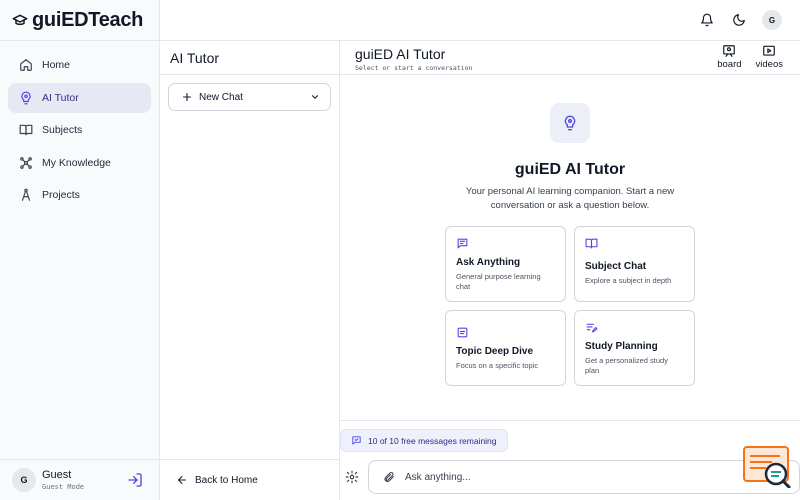 Image resolution: width=800 pixels, height=500 pixels. Describe the element at coordinates (79, 65) in the screenshot. I see `sidebar-item-home: Home` at that location.